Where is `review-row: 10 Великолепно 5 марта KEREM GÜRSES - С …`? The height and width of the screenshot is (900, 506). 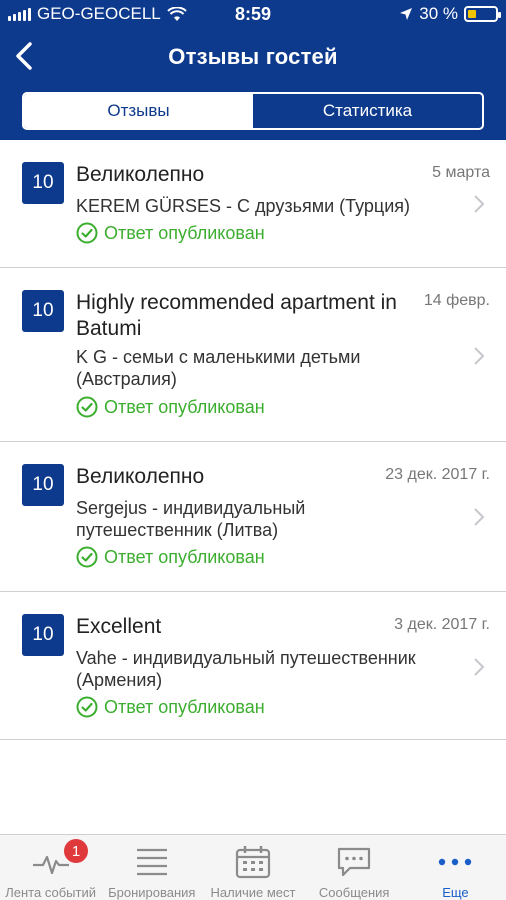
review-row: 10 Великолепно 5 марта KEREM GÜRSES - С … is located at coordinates (253, 204).